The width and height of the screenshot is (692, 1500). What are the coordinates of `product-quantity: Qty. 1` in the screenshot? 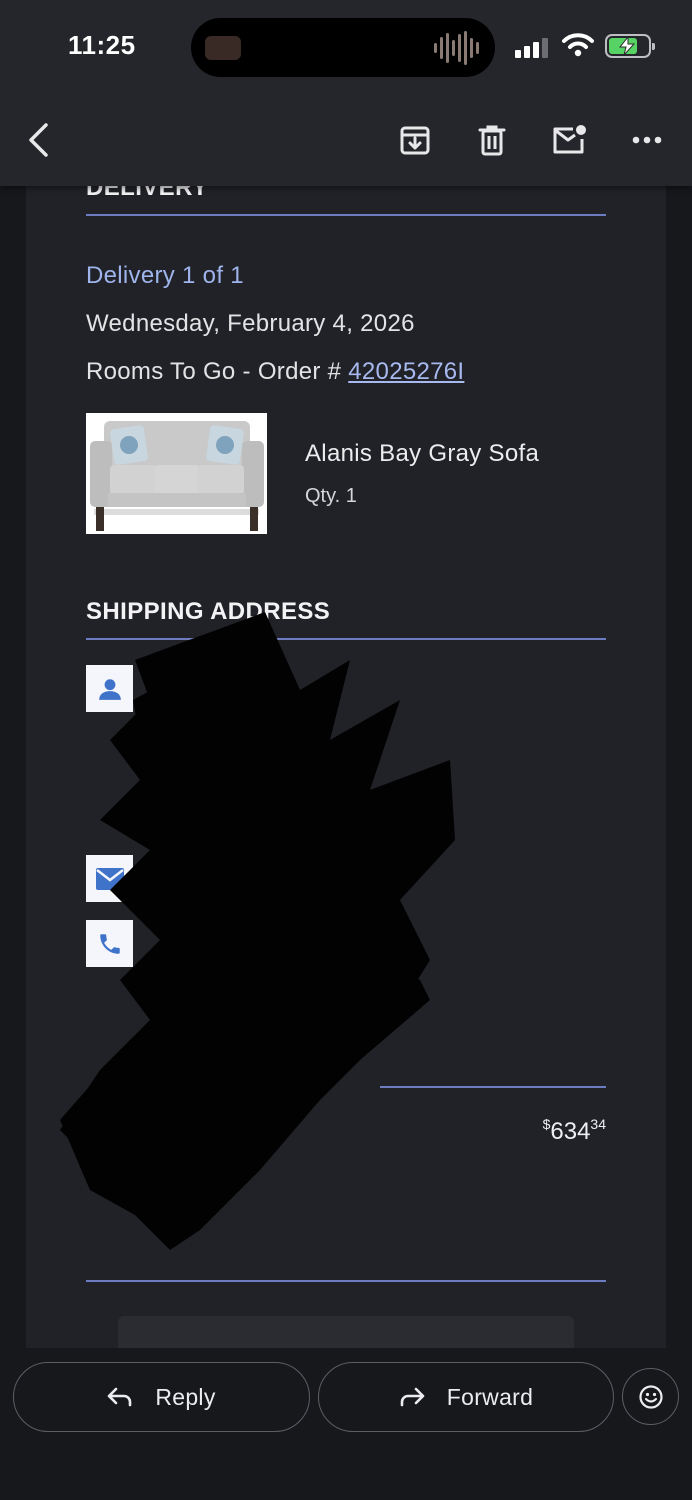 It's located at (331, 496).